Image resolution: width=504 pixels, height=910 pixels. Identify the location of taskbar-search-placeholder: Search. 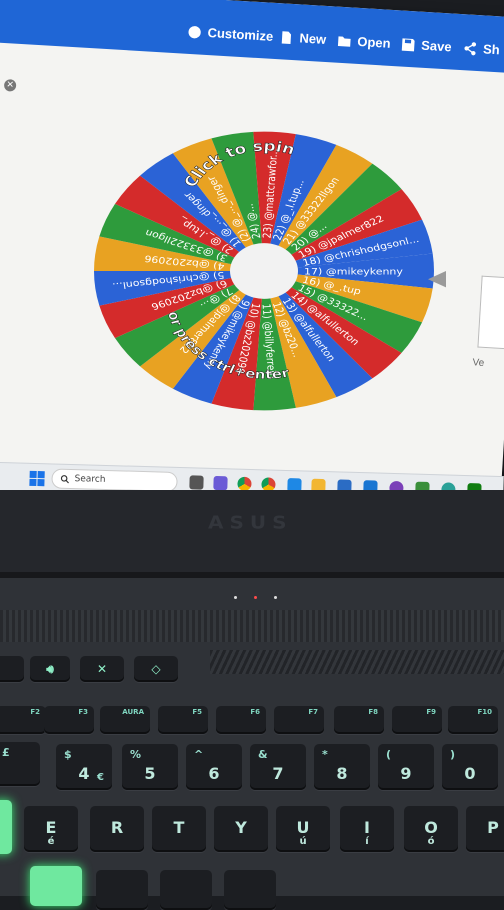
(90, 479).